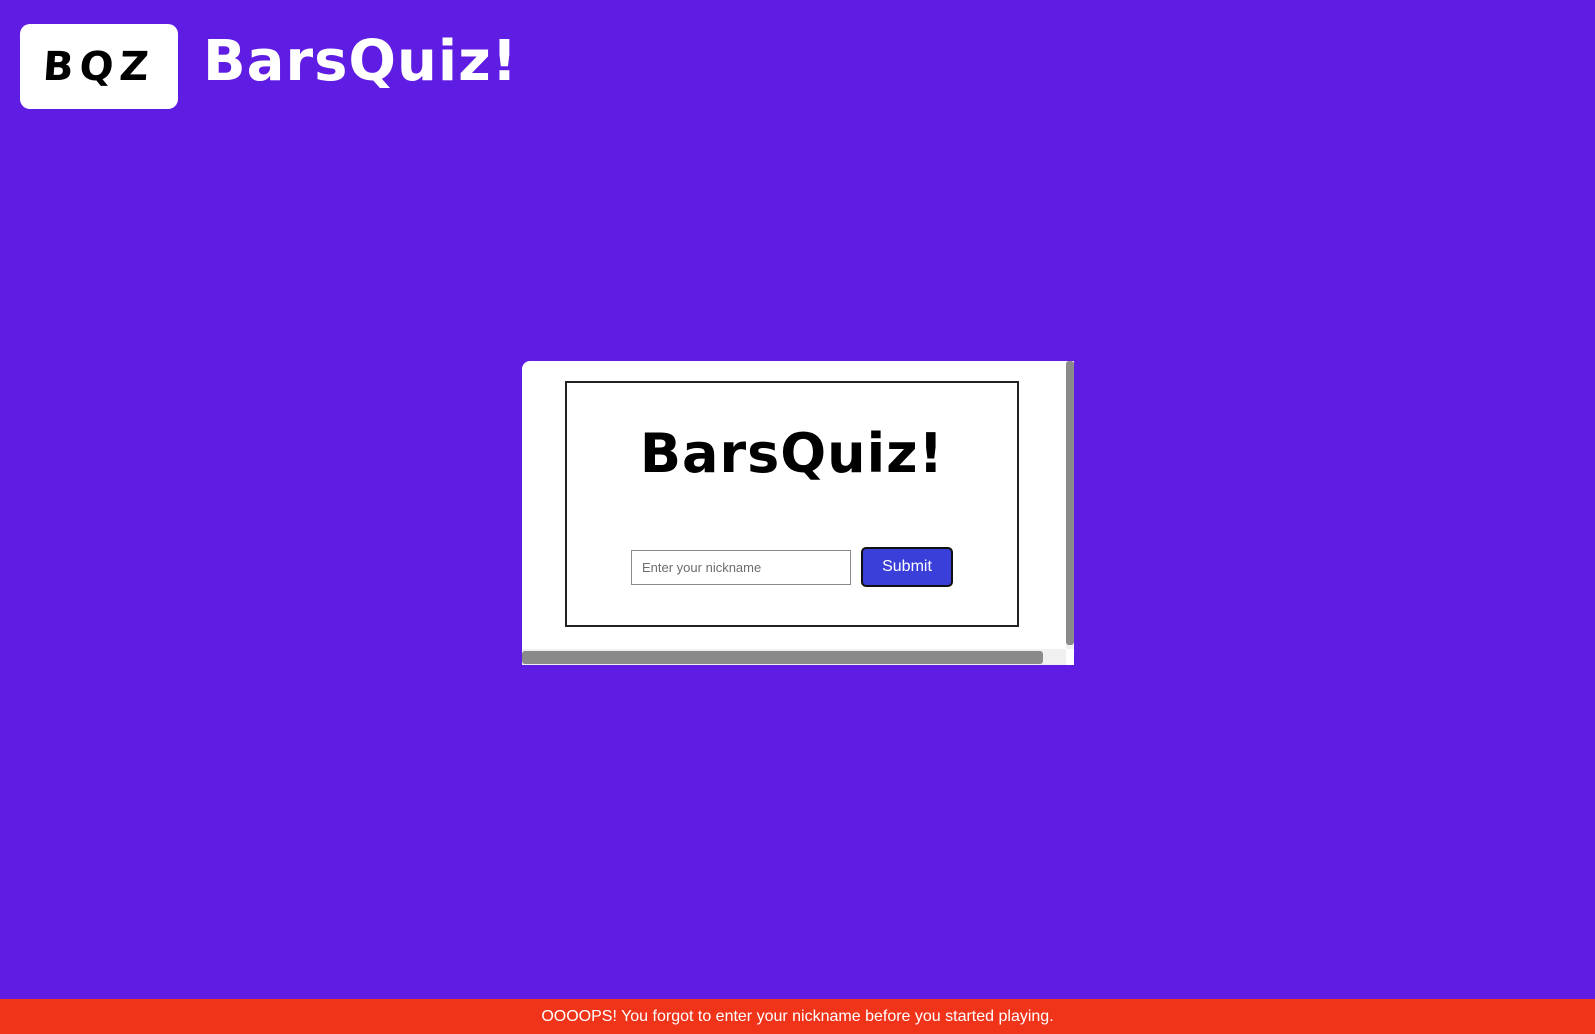 The width and height of the screenshot is (1595, 1034). I want to click on logo-badge: BQZ, so click(99, 66).